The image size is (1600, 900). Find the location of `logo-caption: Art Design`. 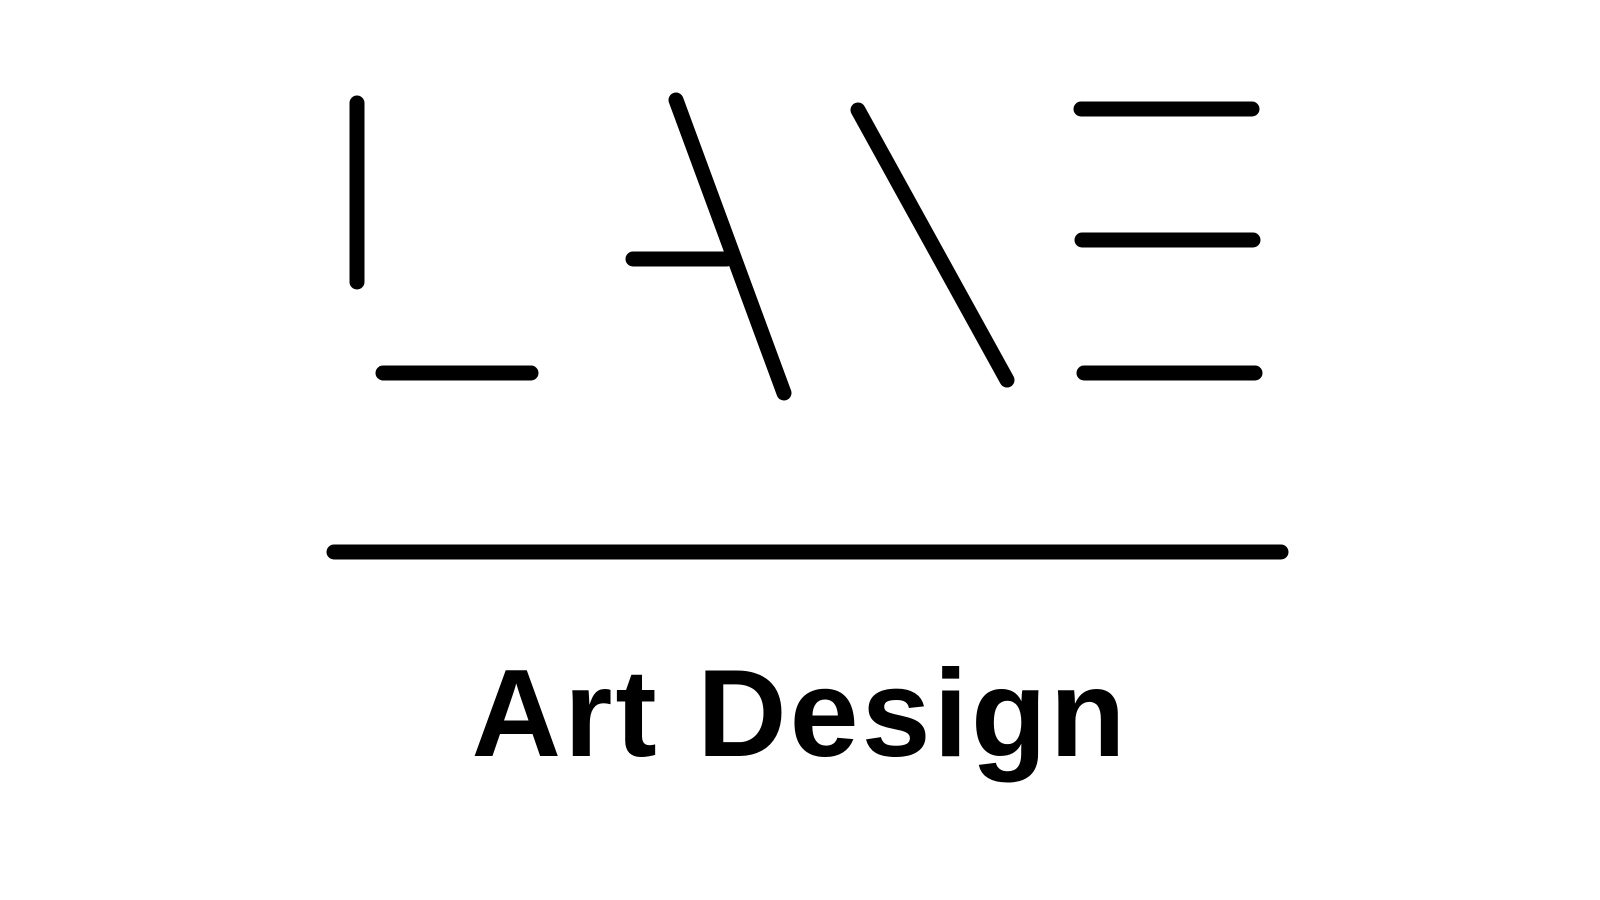

logo-caption: Art Design is located at coordinates (800, 714).